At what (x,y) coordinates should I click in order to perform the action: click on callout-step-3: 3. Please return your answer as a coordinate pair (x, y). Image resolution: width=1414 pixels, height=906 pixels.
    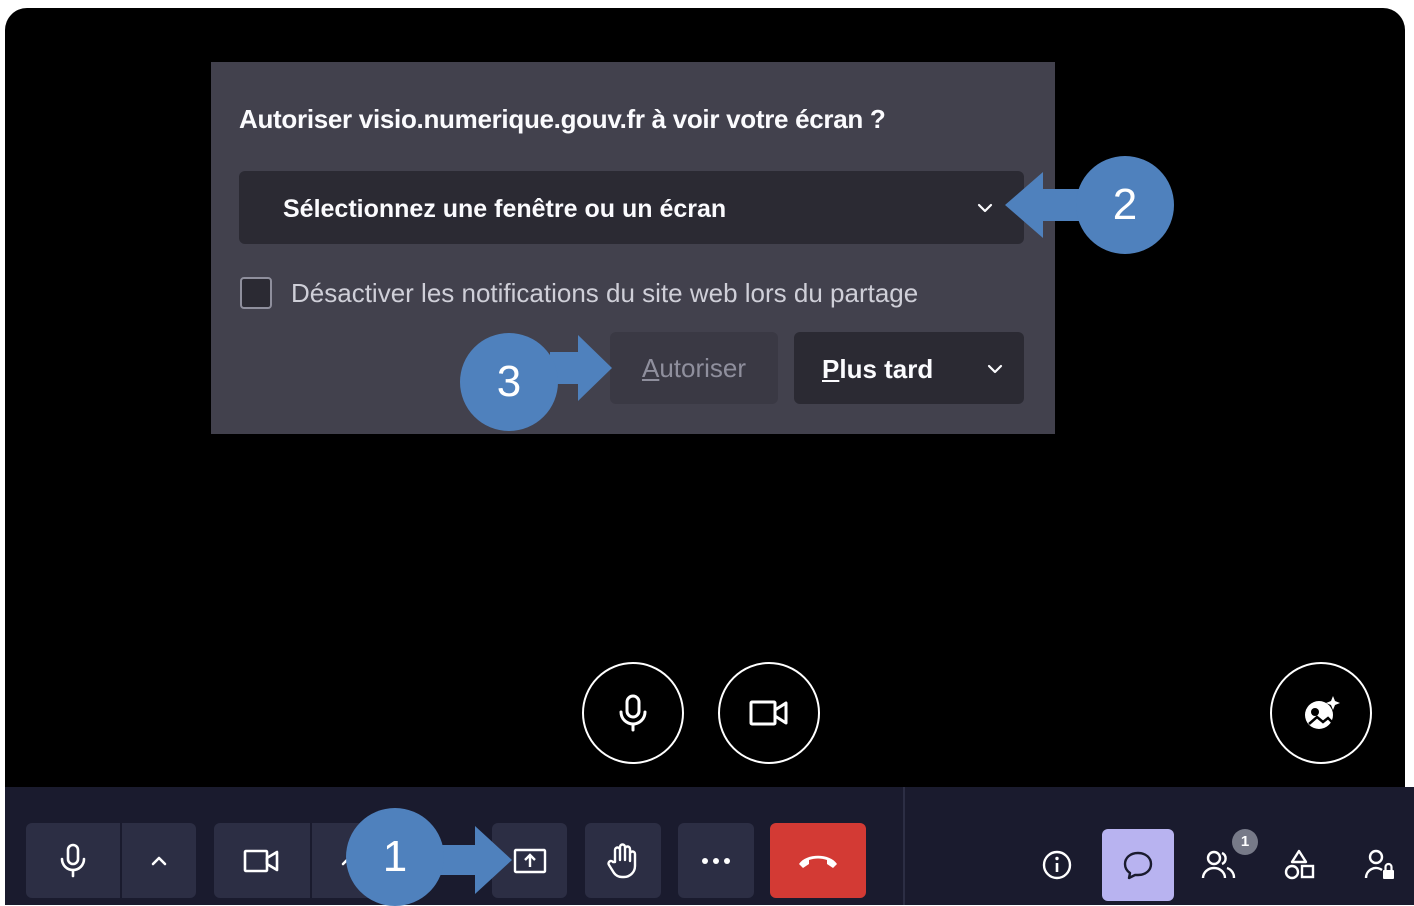
    Looking at the image, I should click on (509, 382).